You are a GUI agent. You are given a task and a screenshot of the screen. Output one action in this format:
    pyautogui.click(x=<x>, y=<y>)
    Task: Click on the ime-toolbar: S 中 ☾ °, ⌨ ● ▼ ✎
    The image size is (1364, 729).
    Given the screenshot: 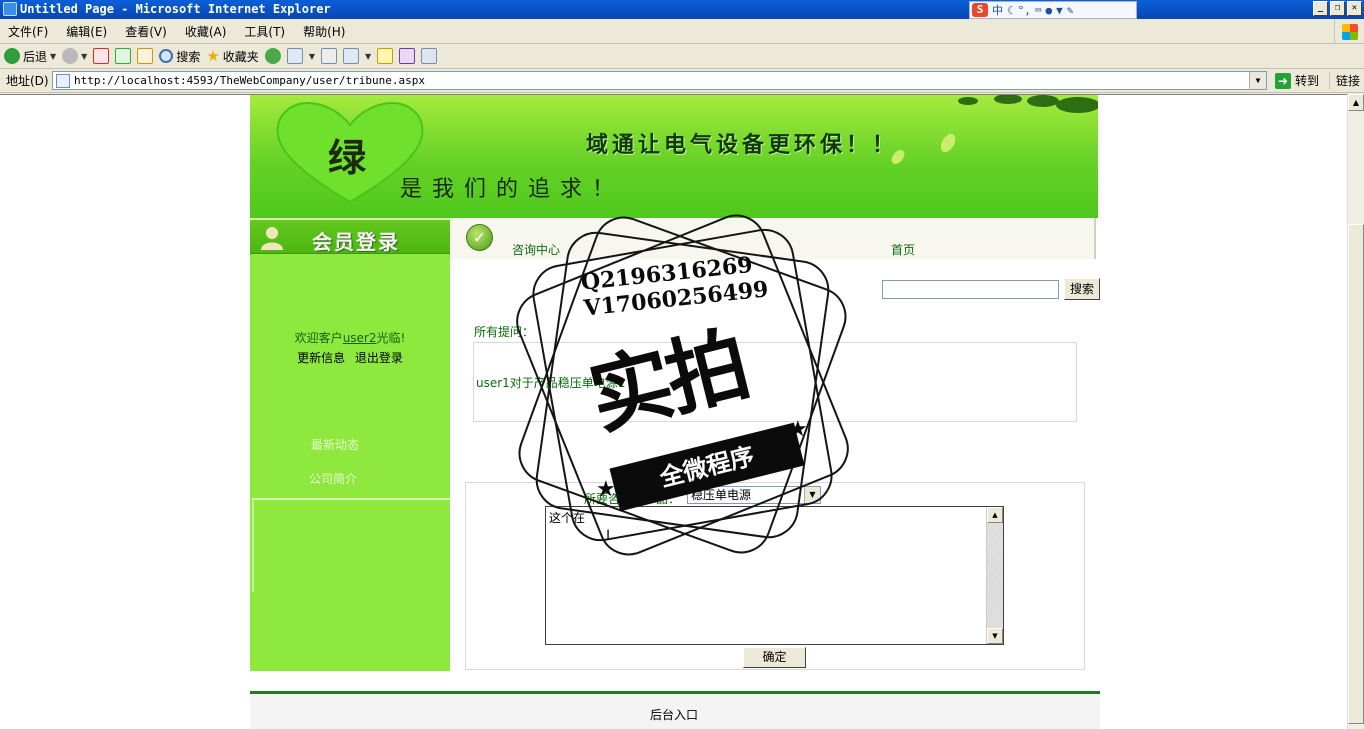 What is the action you would take?
    pyautogui.click(x=1053, y=10)
    